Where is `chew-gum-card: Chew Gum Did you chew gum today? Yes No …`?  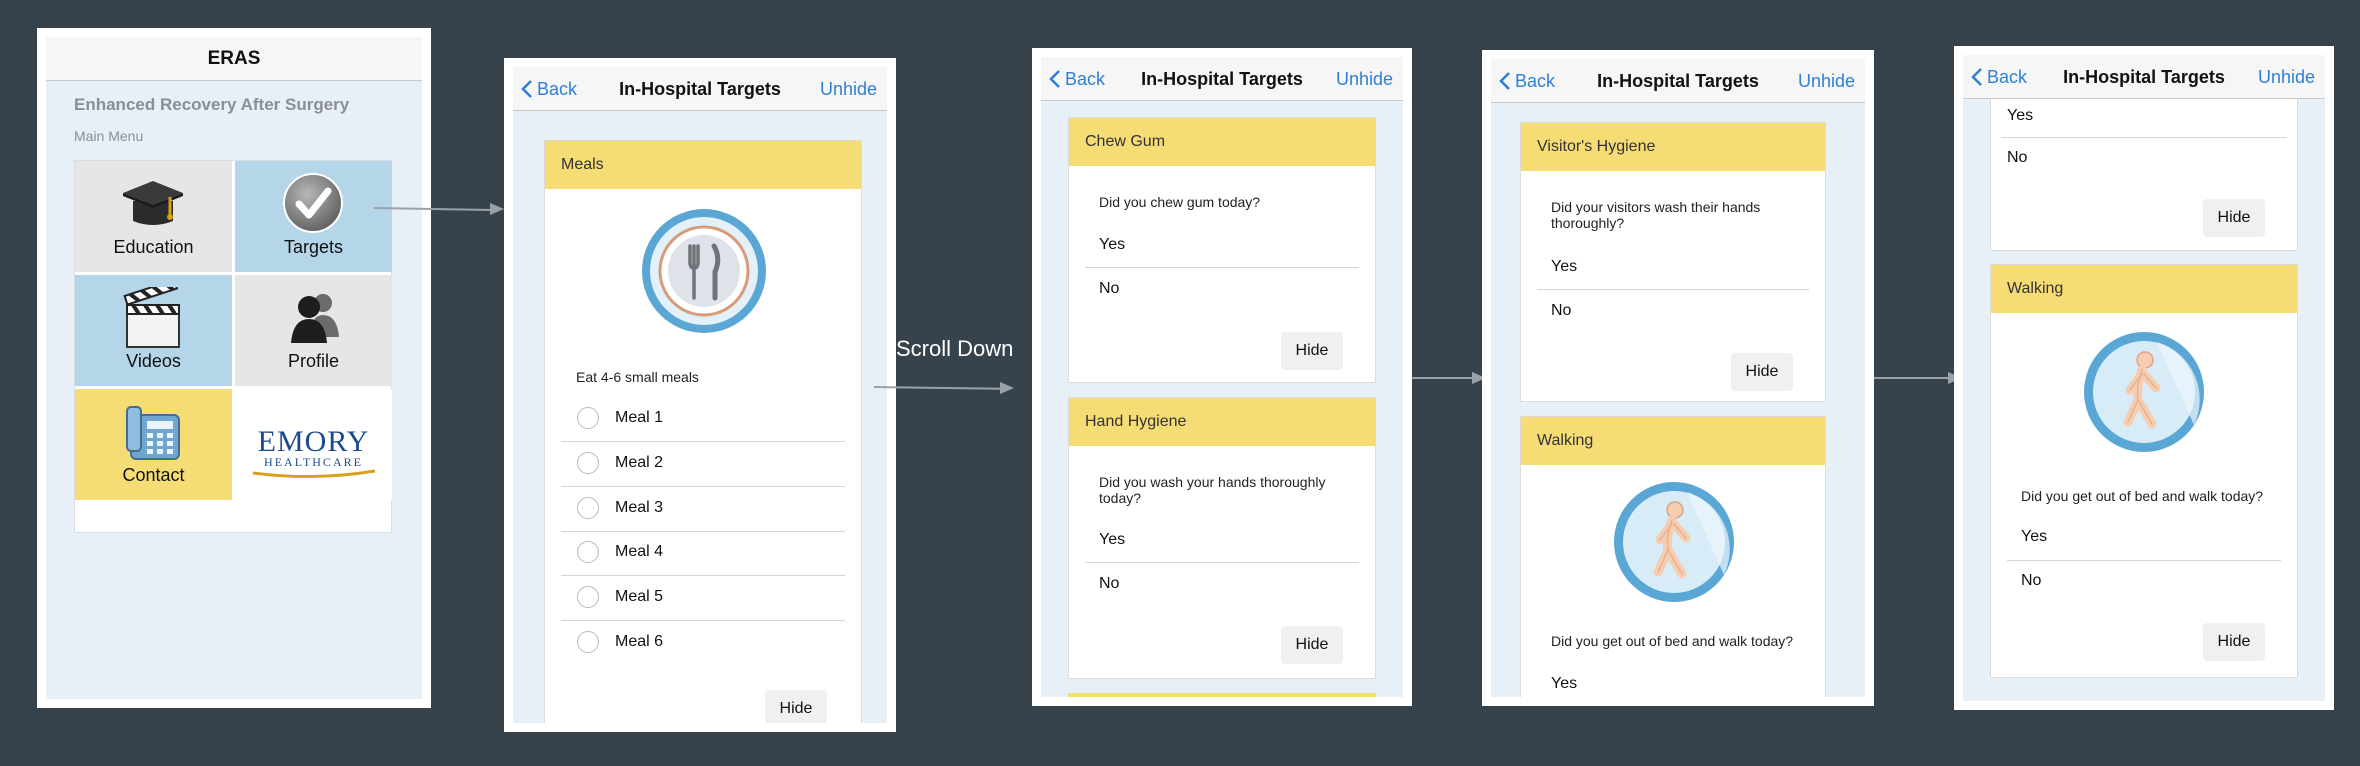
chew-gum-card: Chew Gum Did you chew gum today? Yes No … is located at coordinates (1222, 250).